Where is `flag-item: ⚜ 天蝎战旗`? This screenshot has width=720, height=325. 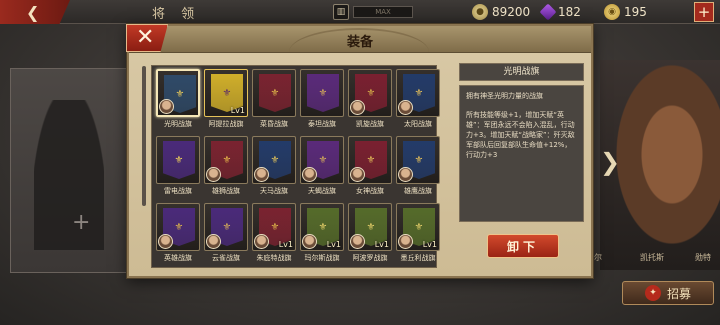
flag-item: ⚜ 天蝎战旗 is located at coordinates (322, 168).